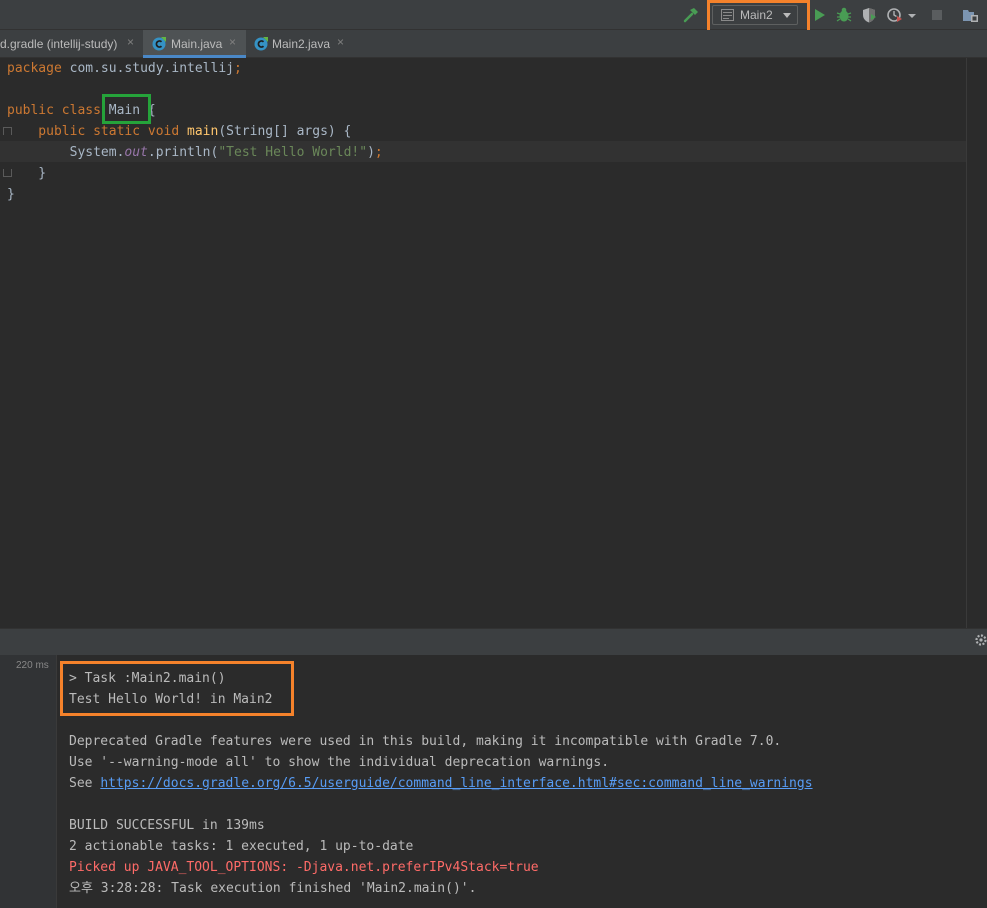  What do you see at coordinates (124, 110) in the screenshot?
I see `code-token: Main` at bounding box center [124, 110].